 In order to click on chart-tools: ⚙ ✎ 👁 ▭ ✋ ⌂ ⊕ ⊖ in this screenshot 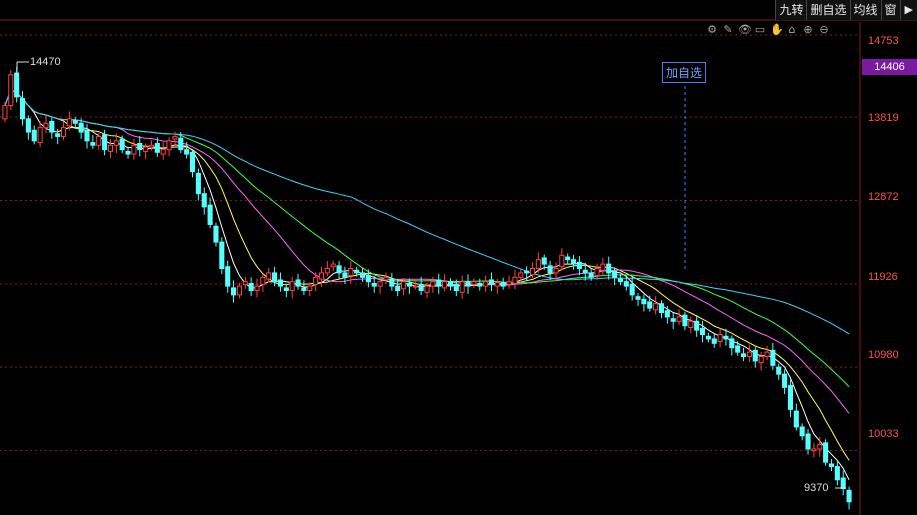, I will do `click(768, 30)`.